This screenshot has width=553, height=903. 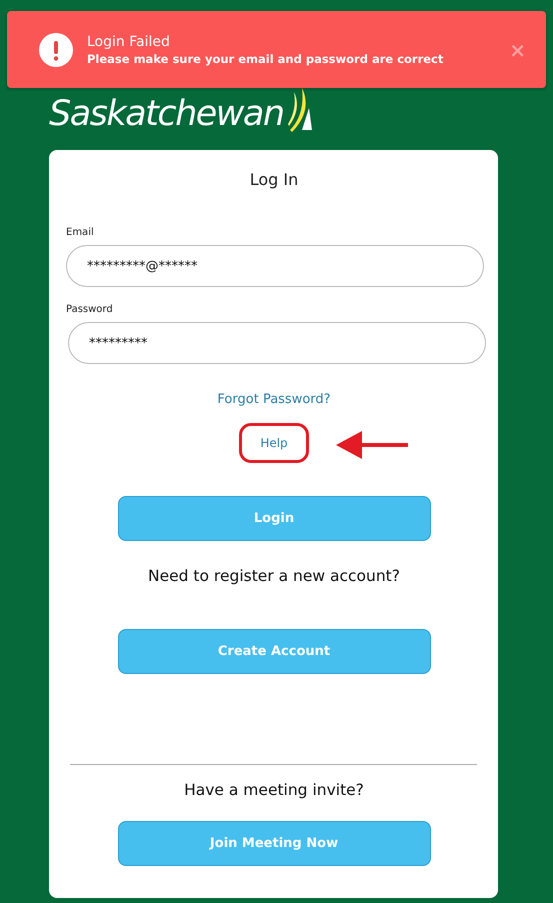 What do you see at coordinates (274, 399) in the screenshot?
I see `forgot-password-link: Forgot Password?` at bounding box center [274, 399].